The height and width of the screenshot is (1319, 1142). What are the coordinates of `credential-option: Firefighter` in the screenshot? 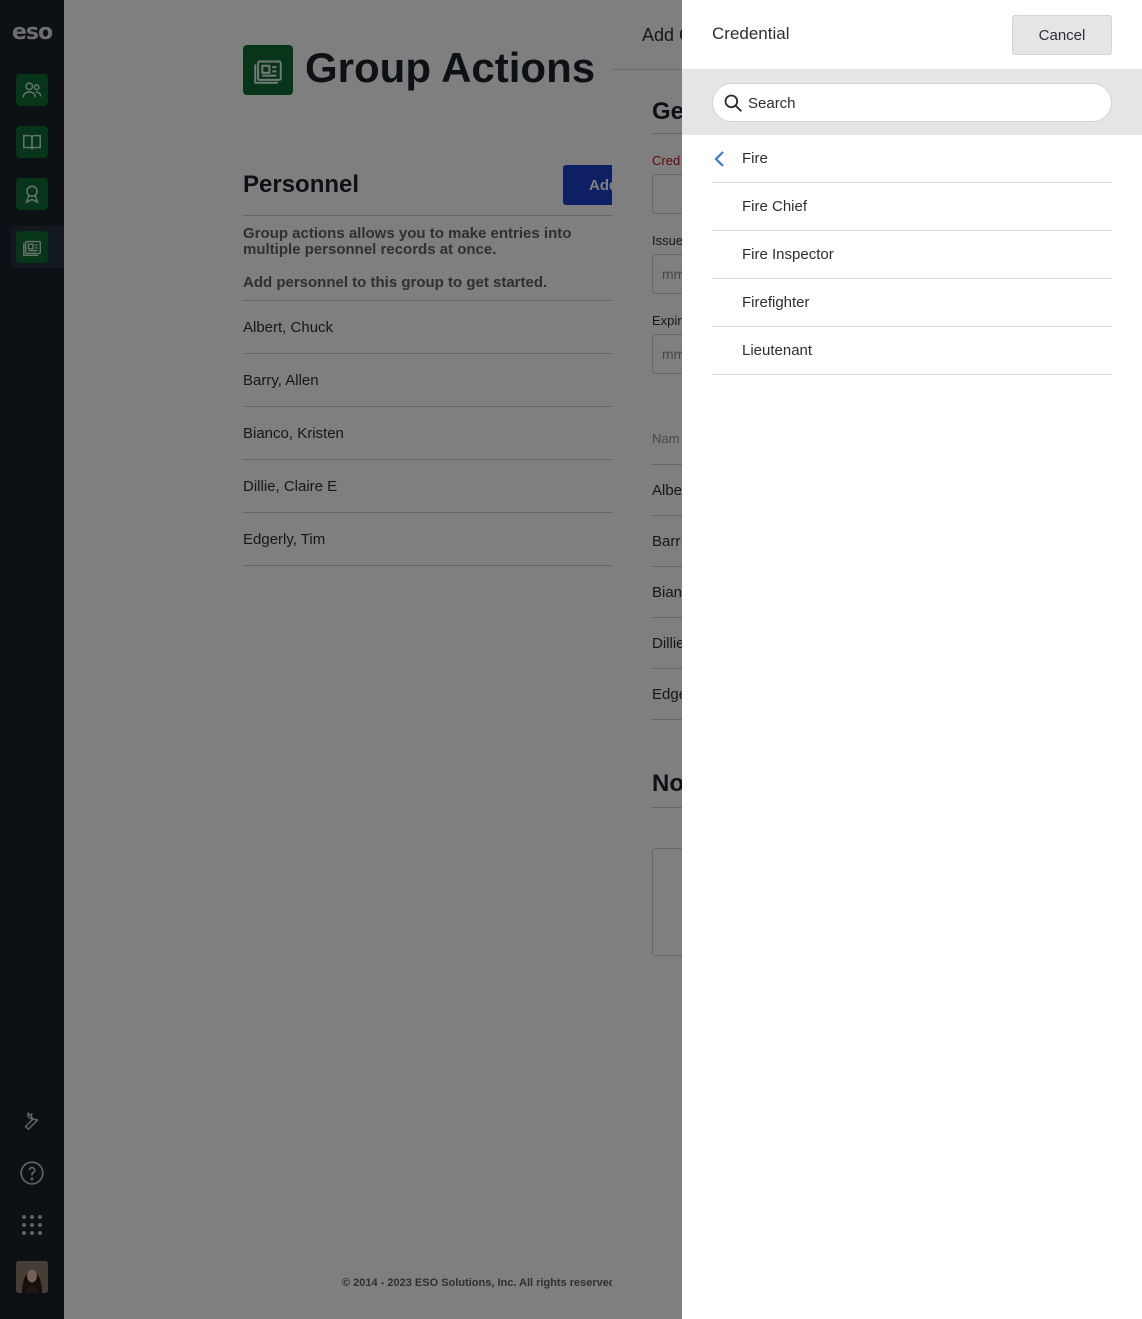 It's located at (912, 303).